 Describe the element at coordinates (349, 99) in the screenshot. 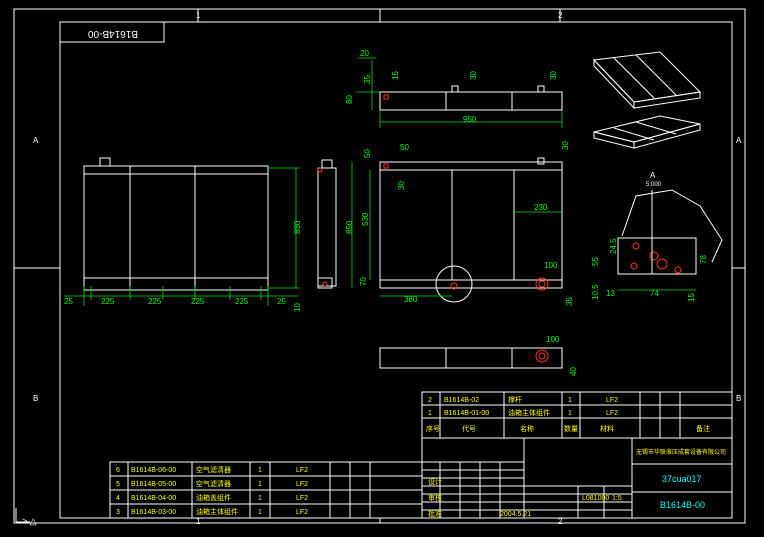

I see `top-80-label: 80` at that location.